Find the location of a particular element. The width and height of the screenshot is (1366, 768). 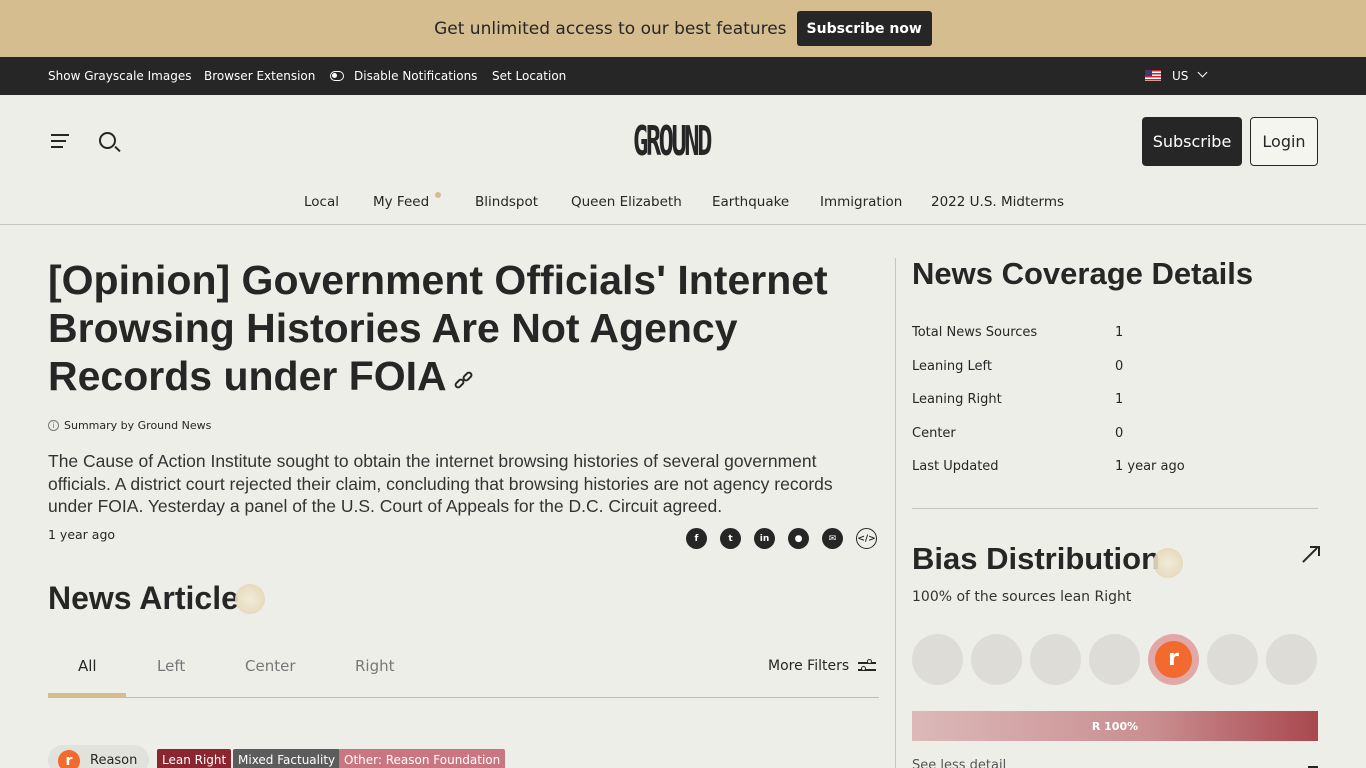

hamburger-menu-icon is located at coordinates (60, 141).